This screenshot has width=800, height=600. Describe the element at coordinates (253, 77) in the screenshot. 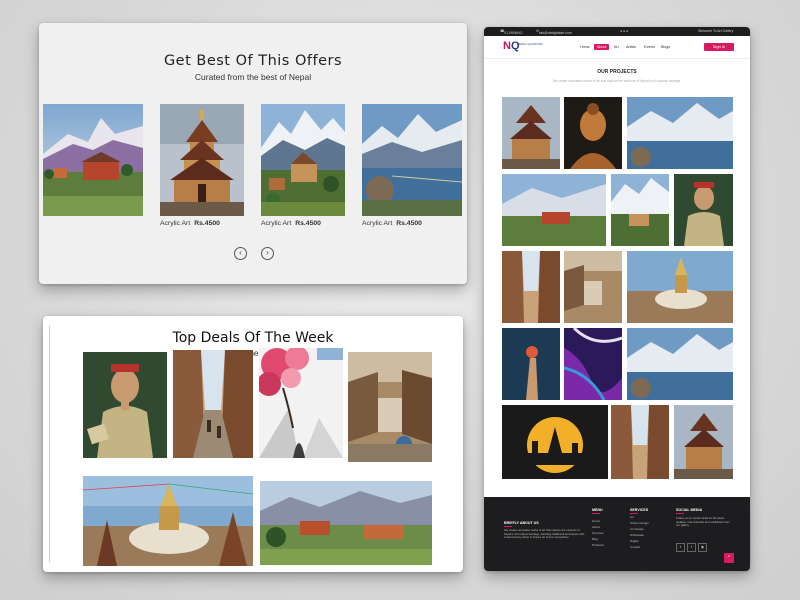

I see `offers-subtitle: Curated from the best of Nepal` at that location.